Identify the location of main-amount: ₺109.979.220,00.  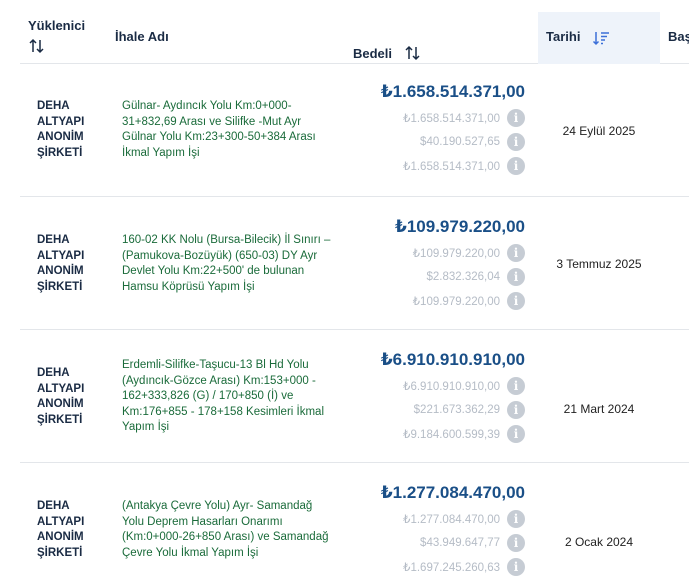
(460, 226).